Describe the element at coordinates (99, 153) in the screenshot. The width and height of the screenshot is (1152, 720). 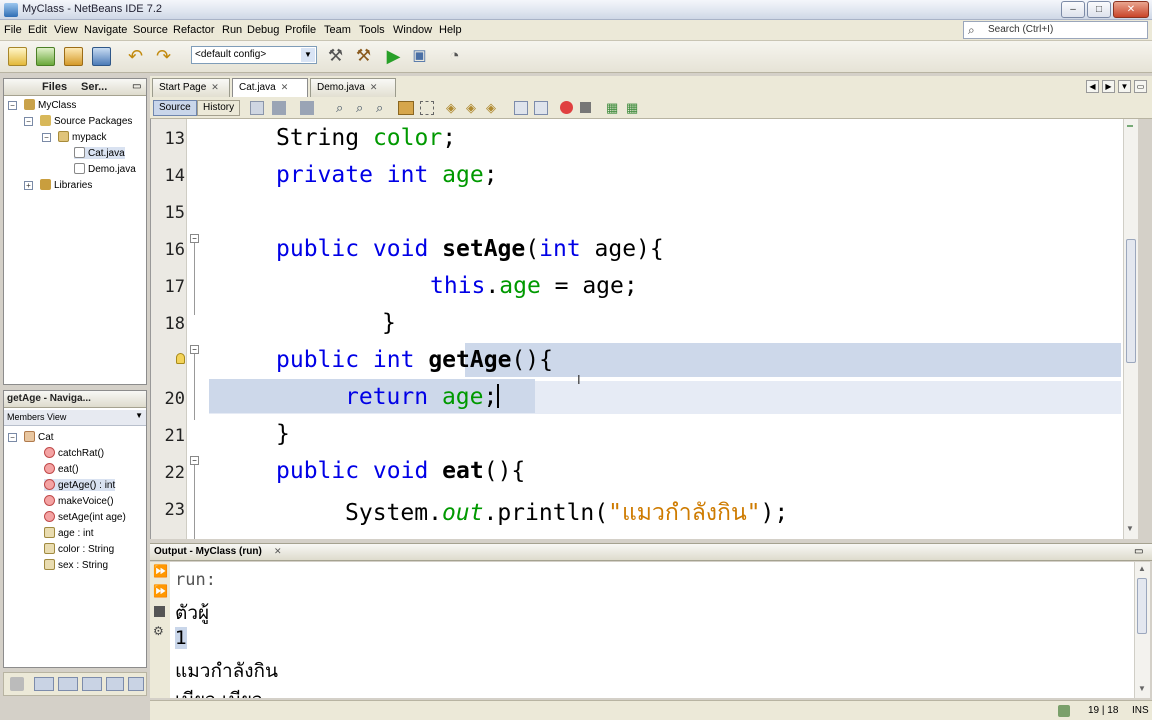
I see `tree-item-cat-java: Cat.java` at that location.